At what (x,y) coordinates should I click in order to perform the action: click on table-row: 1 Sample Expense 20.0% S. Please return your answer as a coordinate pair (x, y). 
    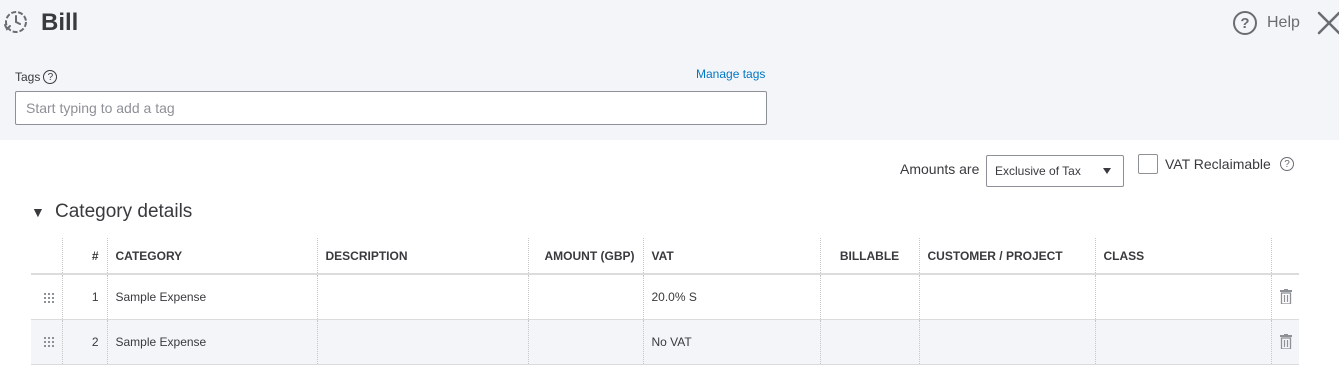
    Looking at the image, I should click on (665, 297).